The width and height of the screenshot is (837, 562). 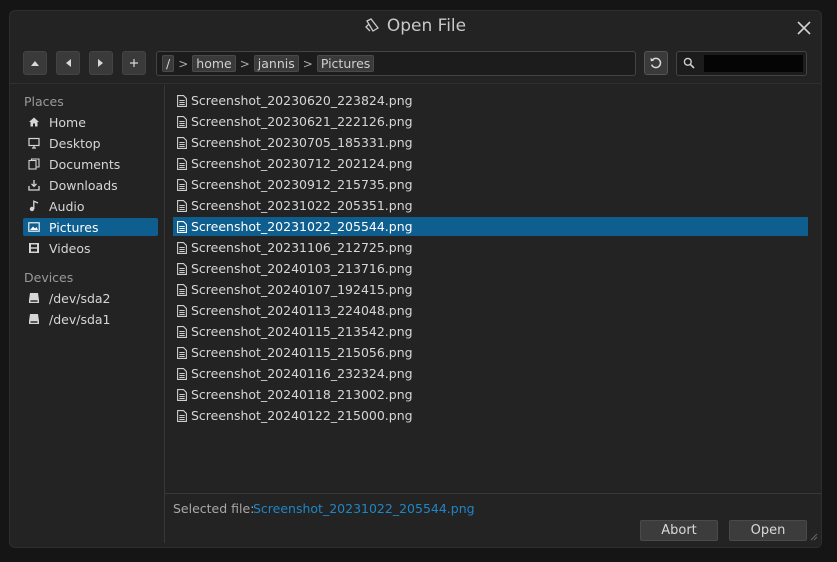 I want to click on sidebar-item-label: Pictures, so click(x=74, y=227).